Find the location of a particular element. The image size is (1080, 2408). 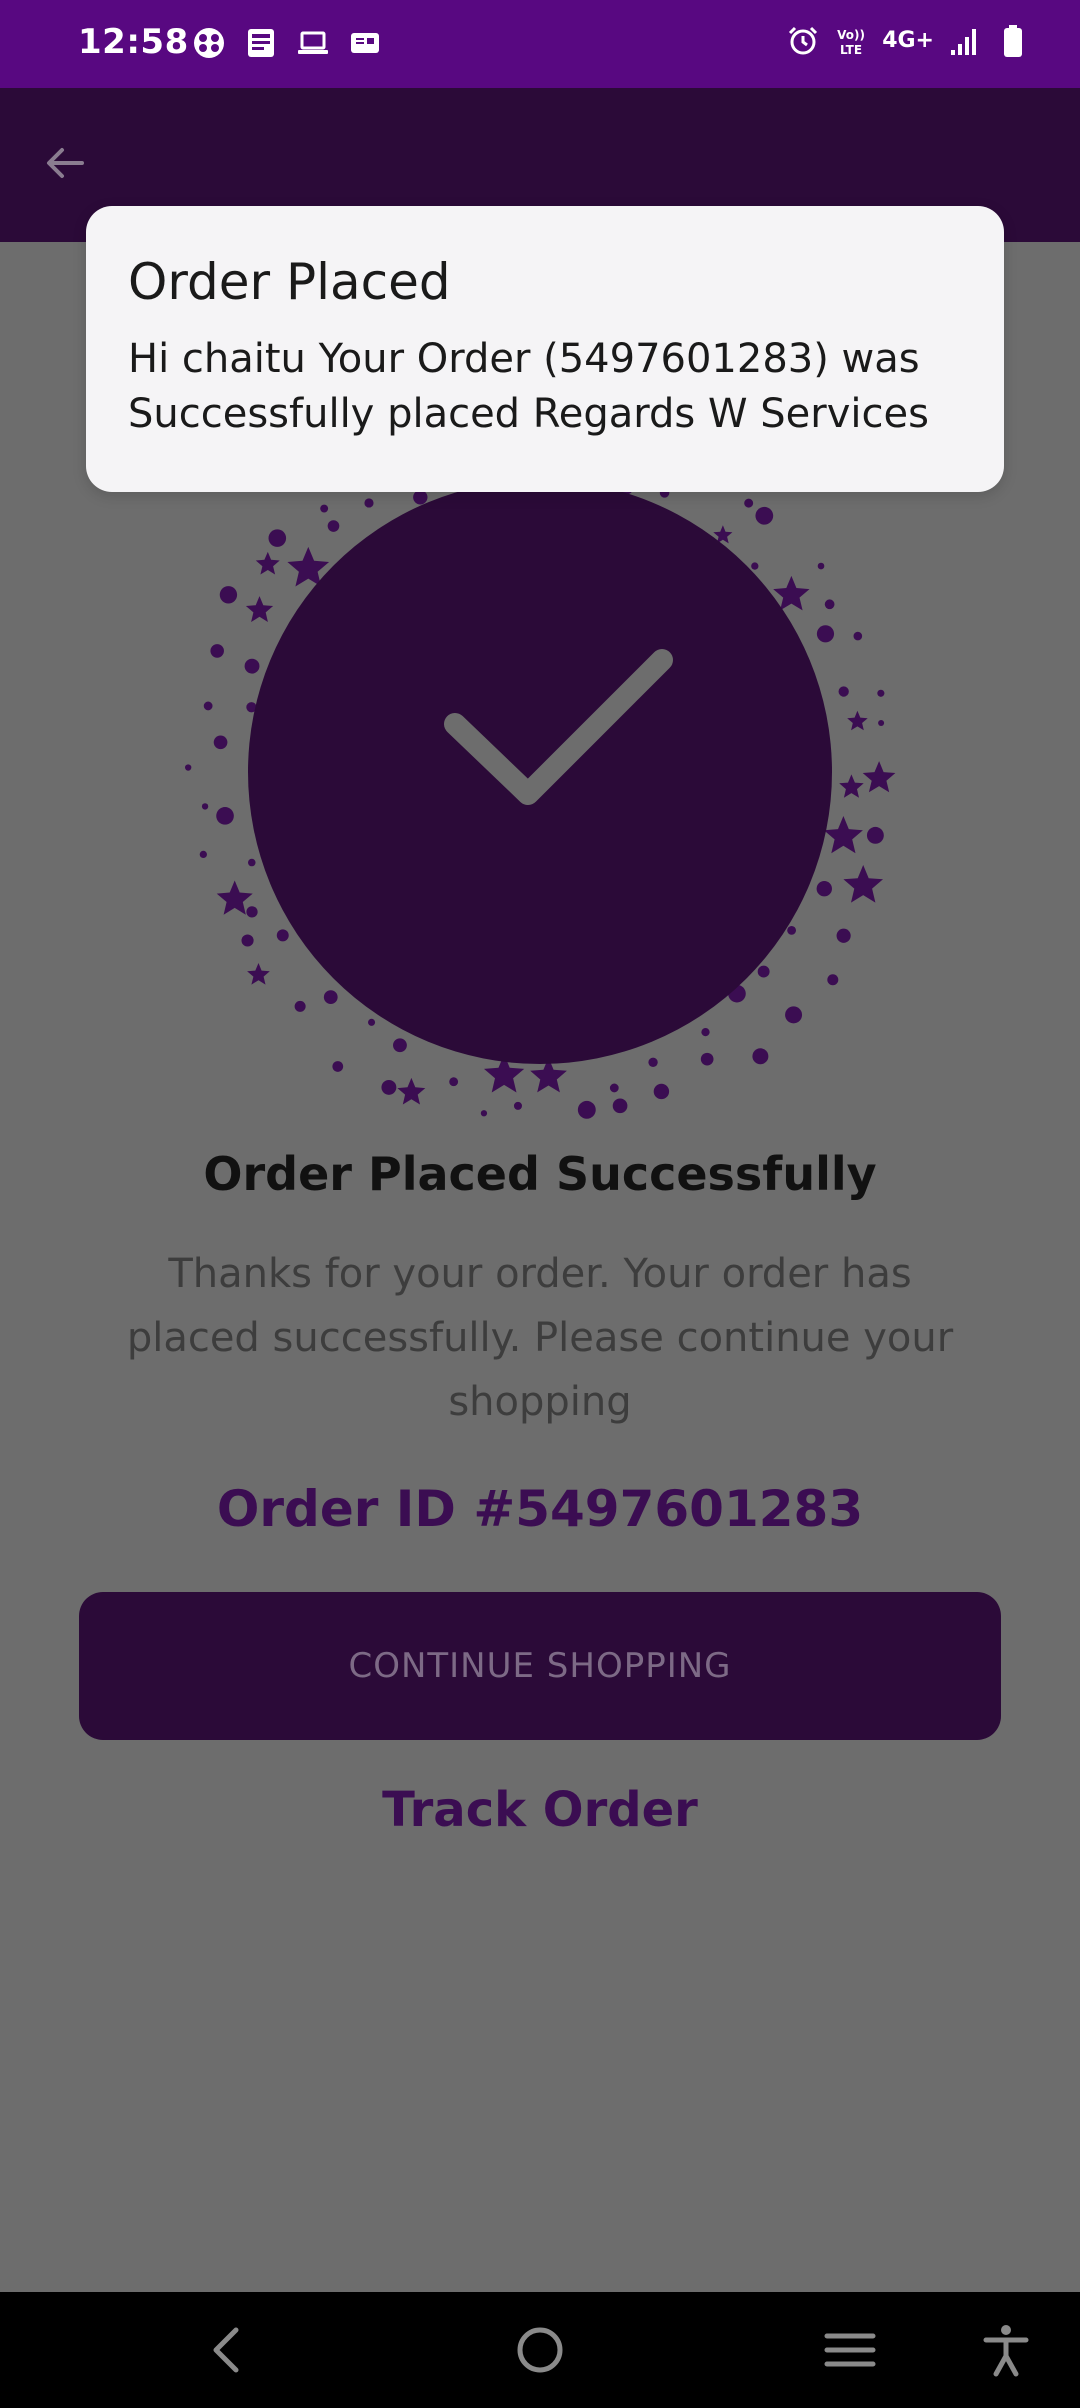

svg-text: Vo)) is located at coordinates (851, 35).